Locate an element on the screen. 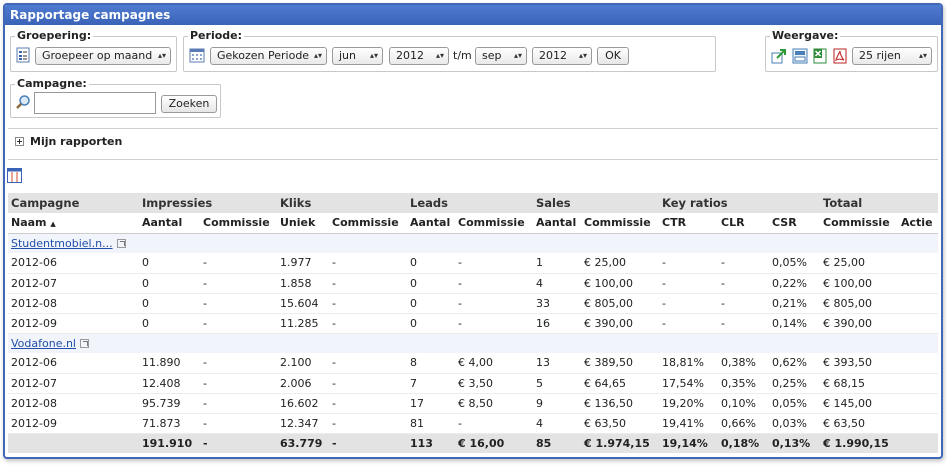 This screenshot has height=472, width=947. table-cell: 17,54% is located at coordinates (688, 383).